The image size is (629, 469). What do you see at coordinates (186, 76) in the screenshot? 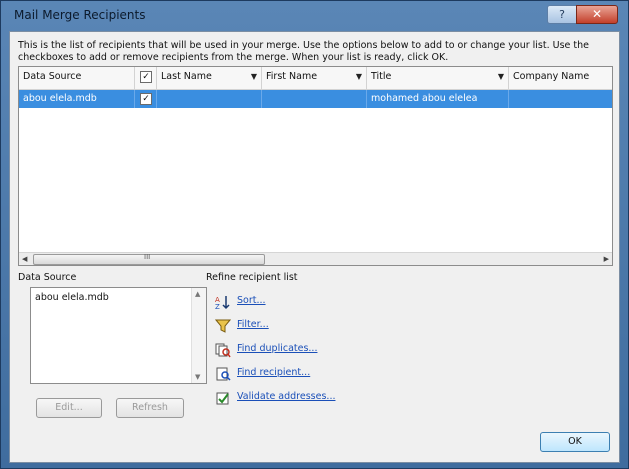
I see `column-label-last-name: Last Name` at bounding box center [186, 76].